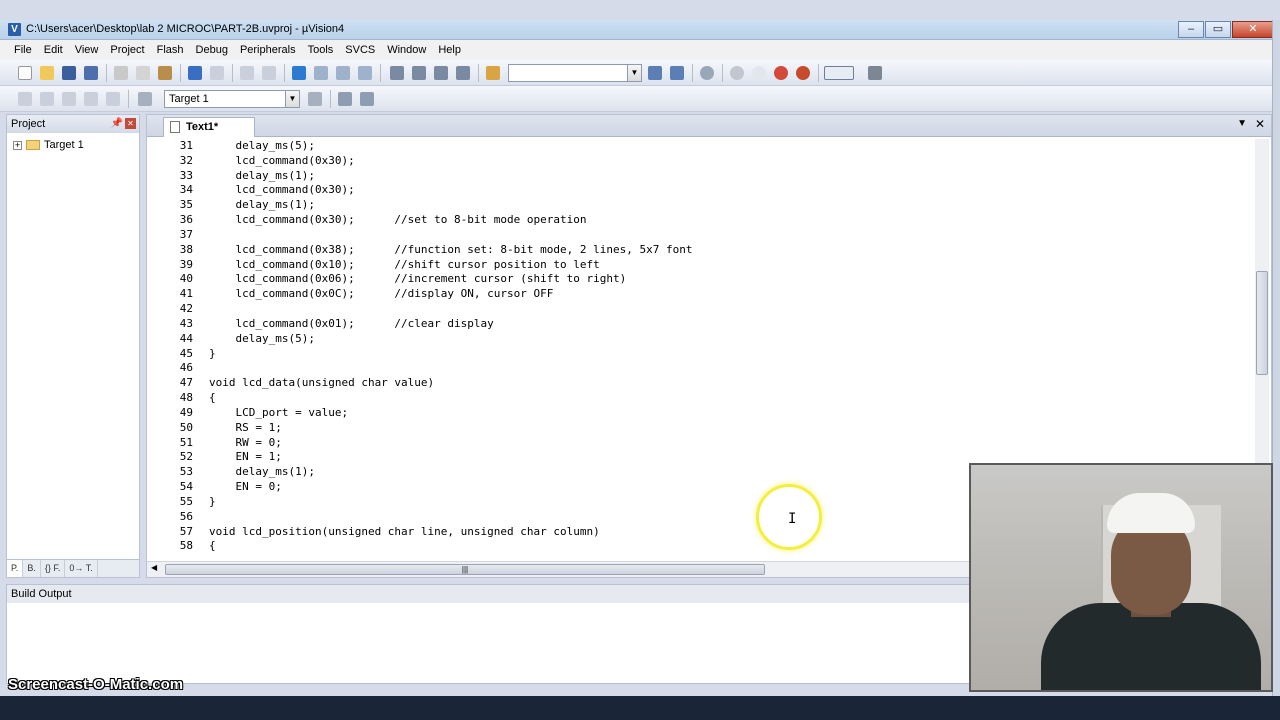 The image size is (1280, 720). Describe the element at coordinates (707, 73) in the screenshot. I see `debug-session-icon` at that location.